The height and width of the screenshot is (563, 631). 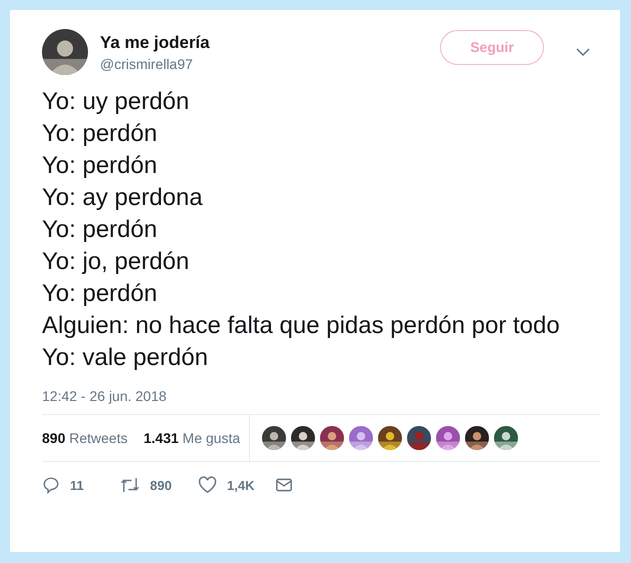 I want to click on speech-bubble-icon, so click(x=51, y=485).